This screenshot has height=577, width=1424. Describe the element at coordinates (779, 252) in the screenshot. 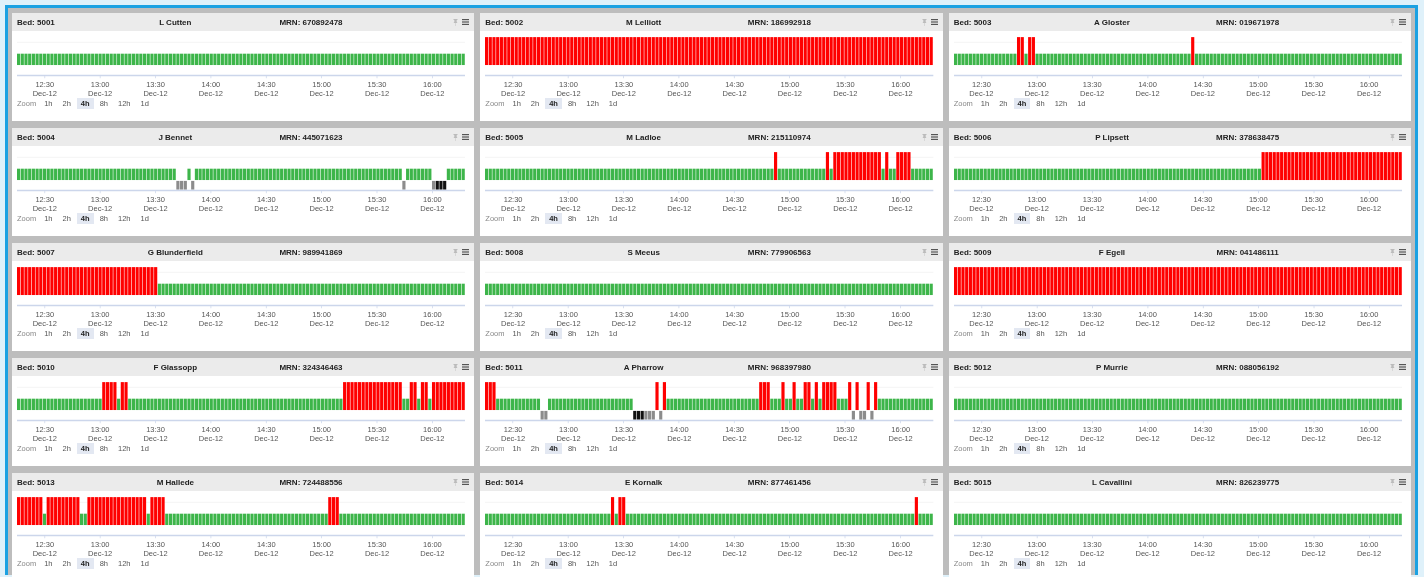

I see `mrn-number: MRN: 779906563` at that location.